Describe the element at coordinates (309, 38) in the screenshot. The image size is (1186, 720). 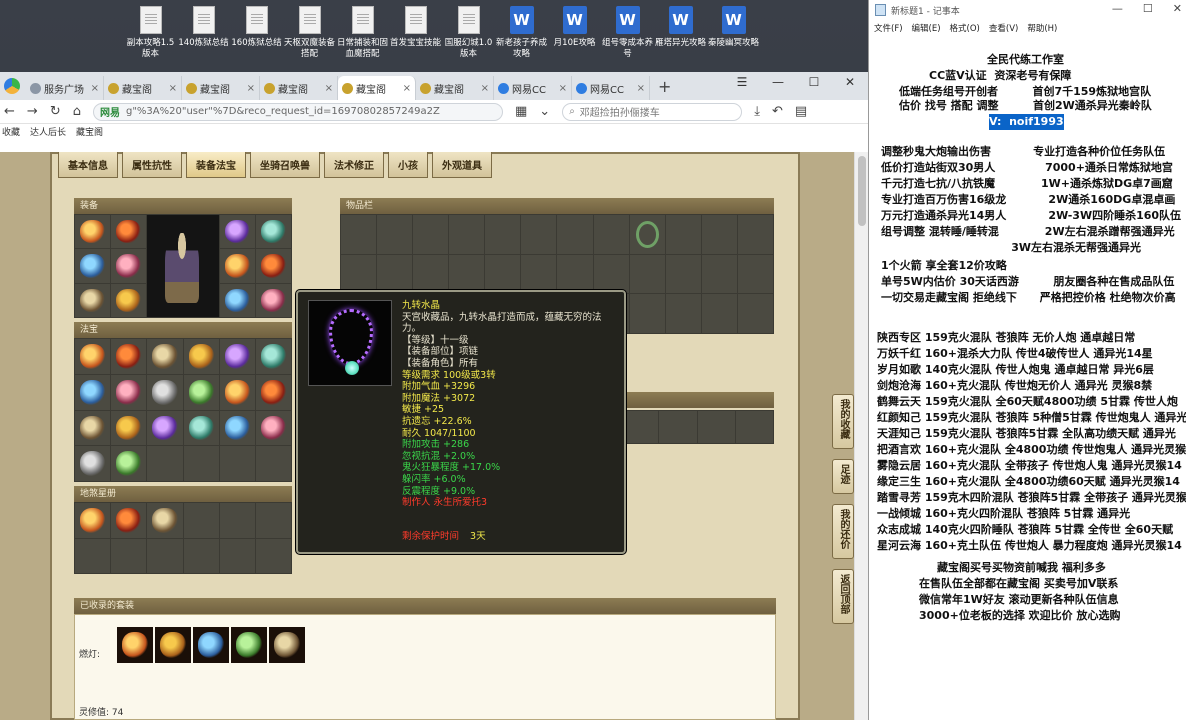
I see `desktop-icon: 天枢双魔装备搭配` at that location.